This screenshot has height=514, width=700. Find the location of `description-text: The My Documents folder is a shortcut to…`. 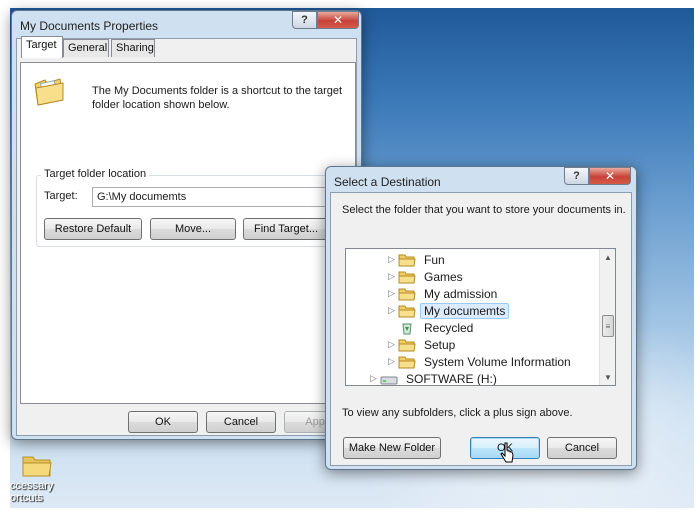

description-text: The My Documents folder is a shortcut to… is located at coordinates (217, 98).